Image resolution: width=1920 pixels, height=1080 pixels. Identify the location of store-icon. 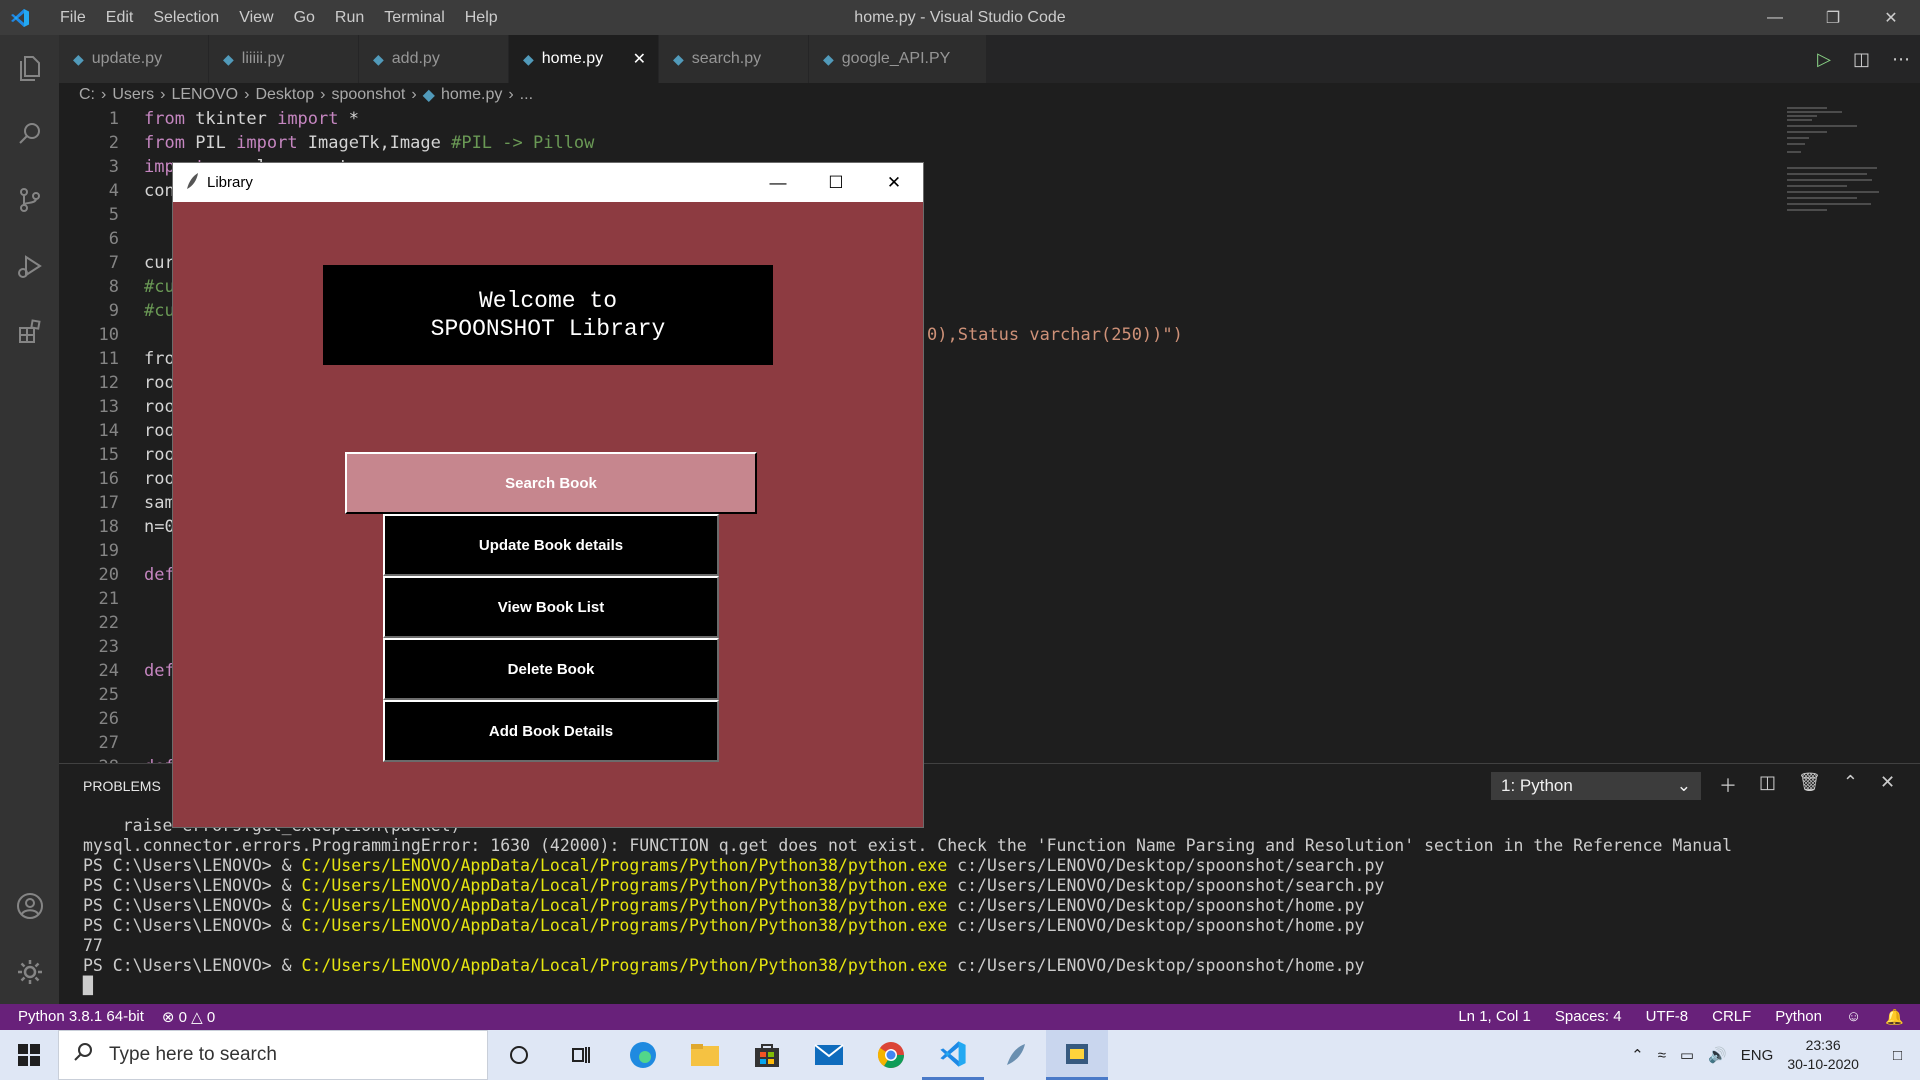
(767, 1055).